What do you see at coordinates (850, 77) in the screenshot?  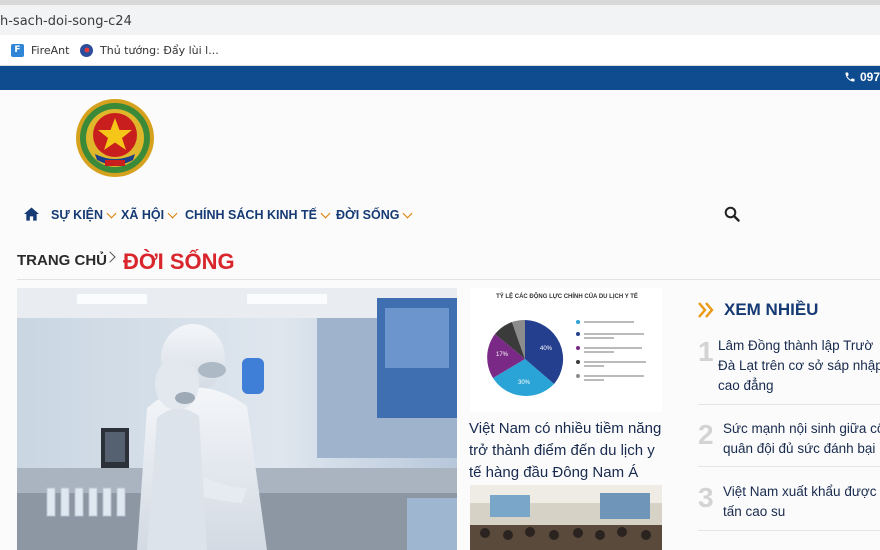 I see `phone-icon` at bounding box center [850, 77].